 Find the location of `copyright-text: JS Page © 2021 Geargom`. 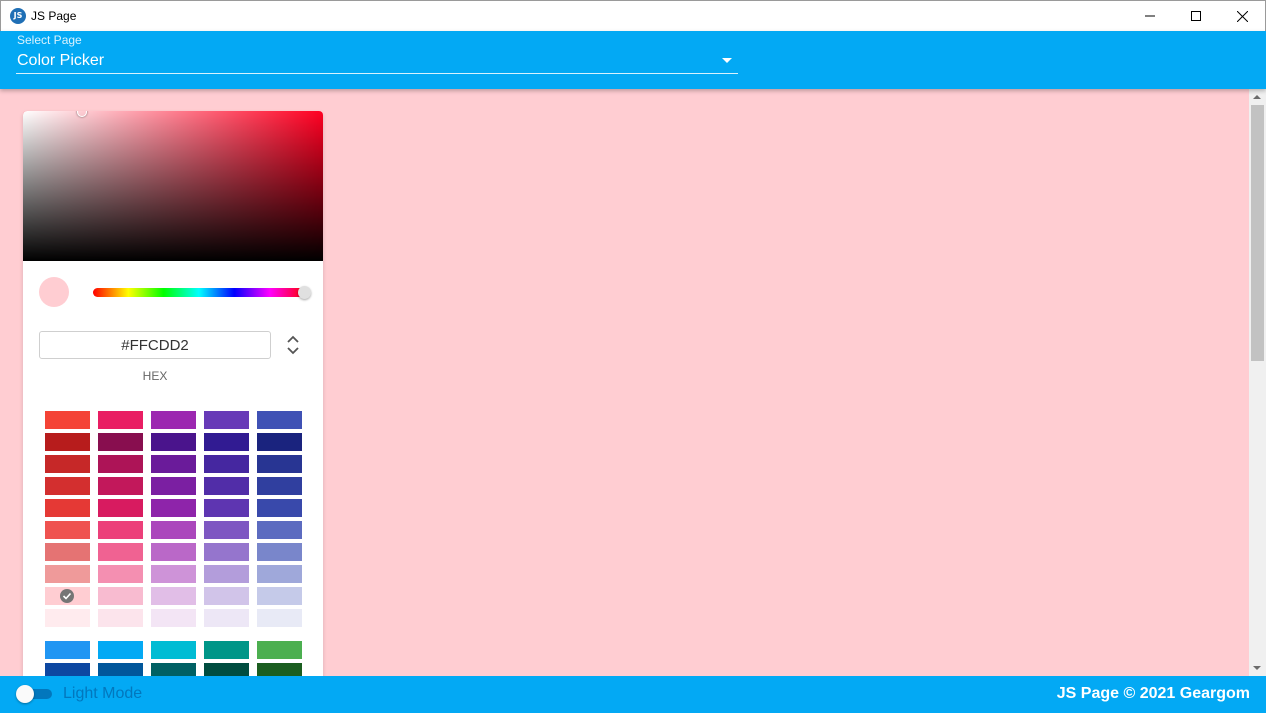

copyright-text: JS Page © 2021 Geargom is located at coordinates (1153, 693).